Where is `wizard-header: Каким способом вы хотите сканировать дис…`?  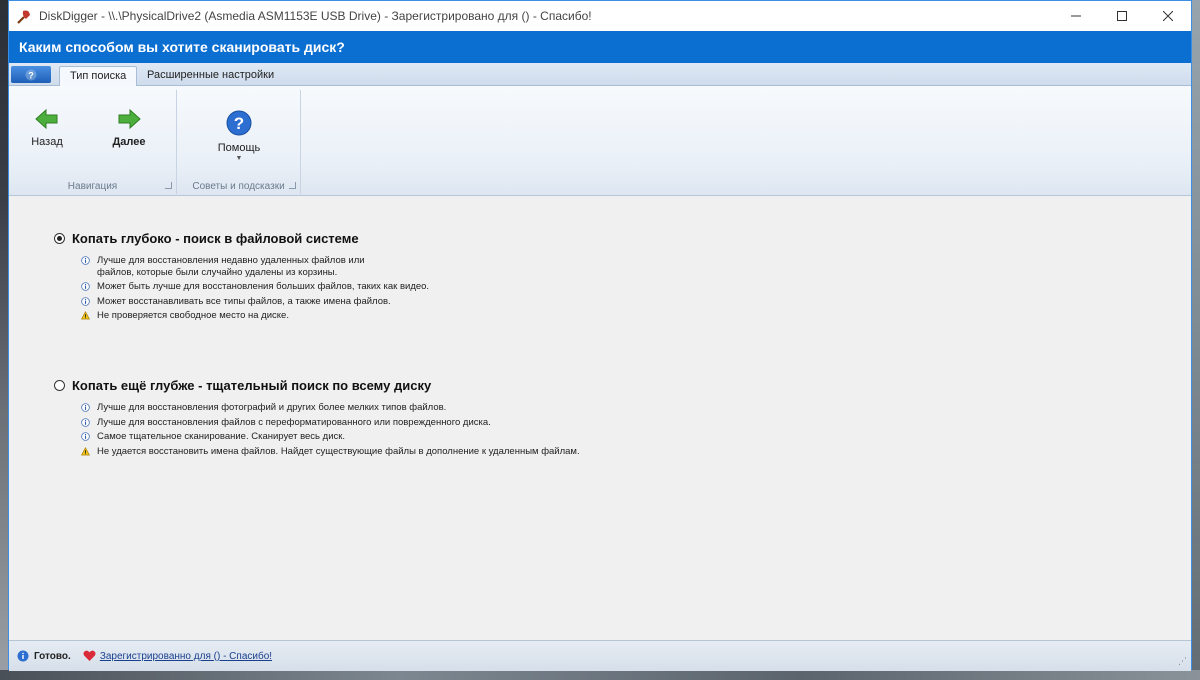
wizard-header: Каким способом вы хотите сканировать дис… is located at coordinates (600, 47).